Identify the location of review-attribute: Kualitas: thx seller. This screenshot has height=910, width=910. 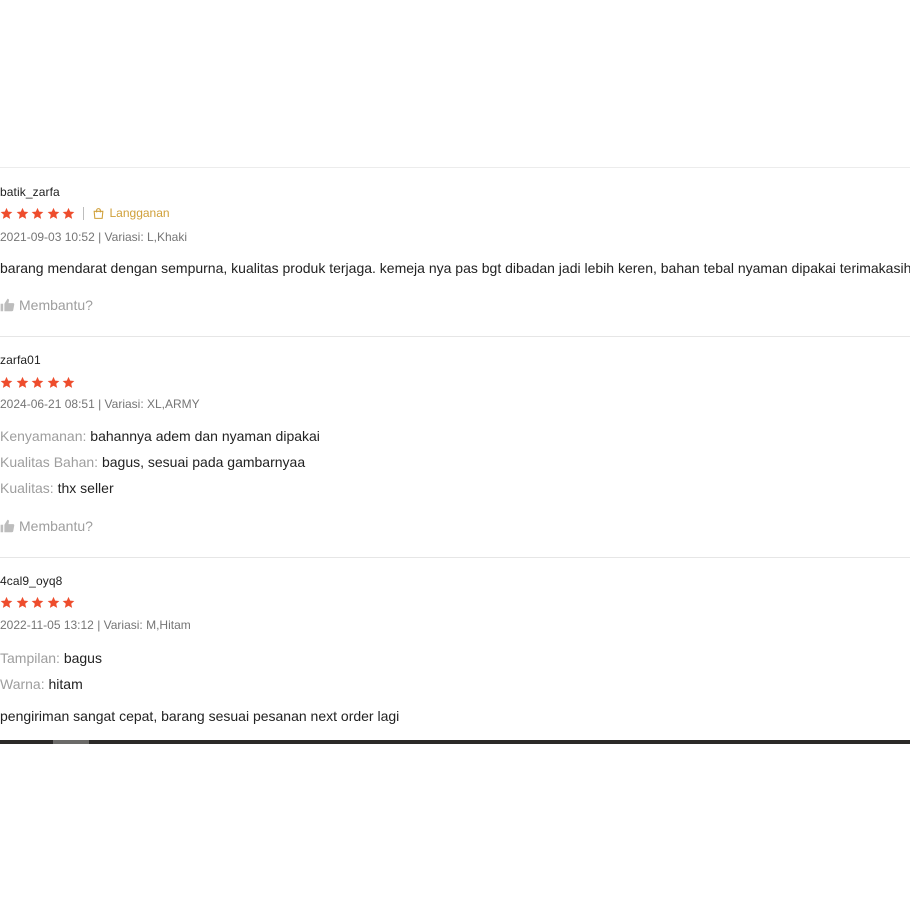
(57, 488).